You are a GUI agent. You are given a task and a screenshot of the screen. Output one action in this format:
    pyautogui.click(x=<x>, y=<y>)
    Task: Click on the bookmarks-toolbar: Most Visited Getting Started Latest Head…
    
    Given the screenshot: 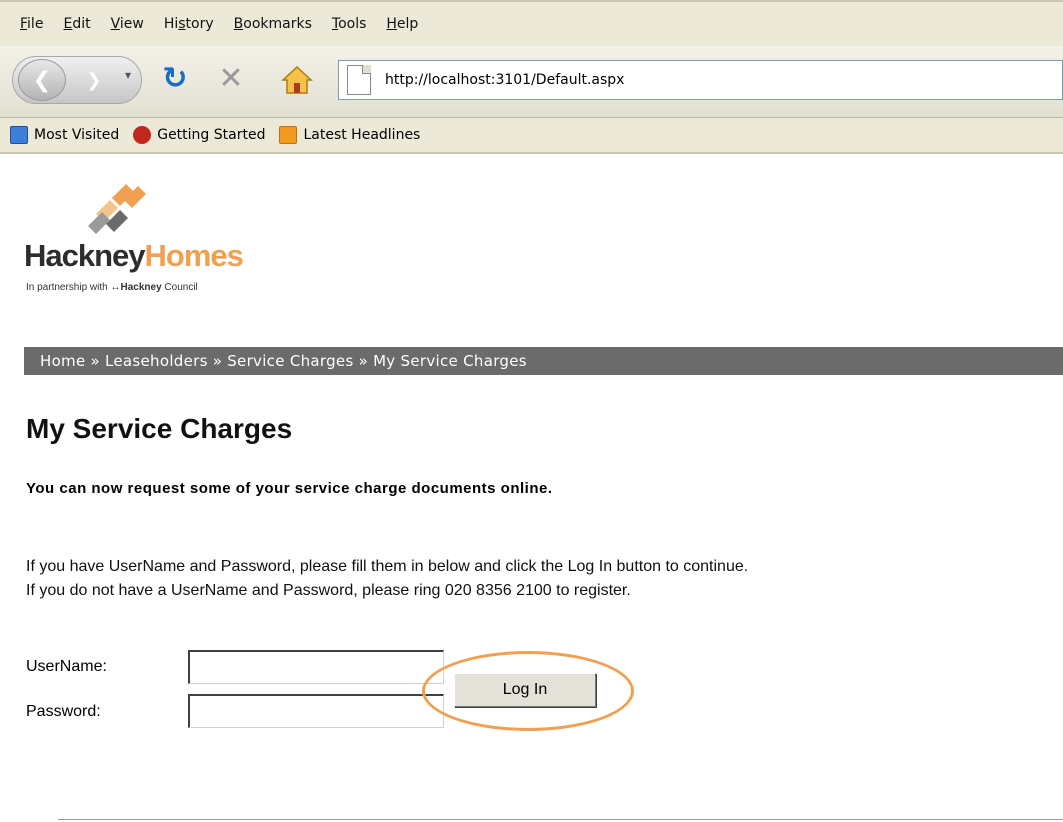 What is the action you would take?
    pyautogui.click(x=531, y=136)
    